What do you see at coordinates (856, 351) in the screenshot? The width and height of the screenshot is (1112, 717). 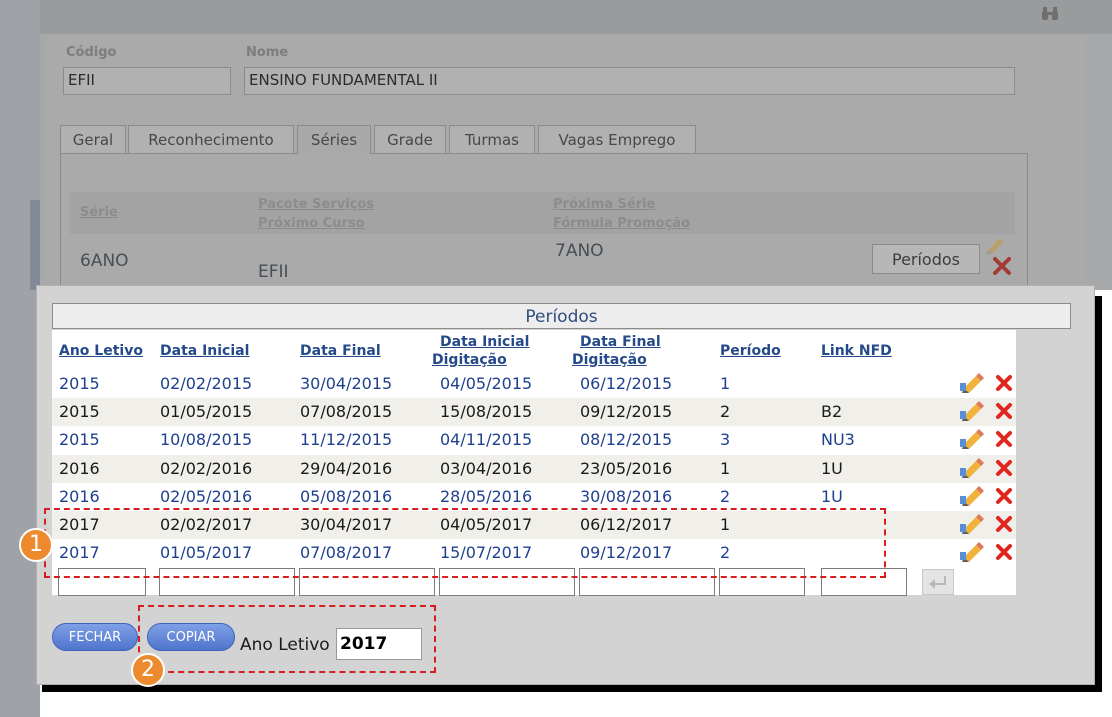 I see `col-link-nfd: Link NFD` at bounding box center [856, 351].